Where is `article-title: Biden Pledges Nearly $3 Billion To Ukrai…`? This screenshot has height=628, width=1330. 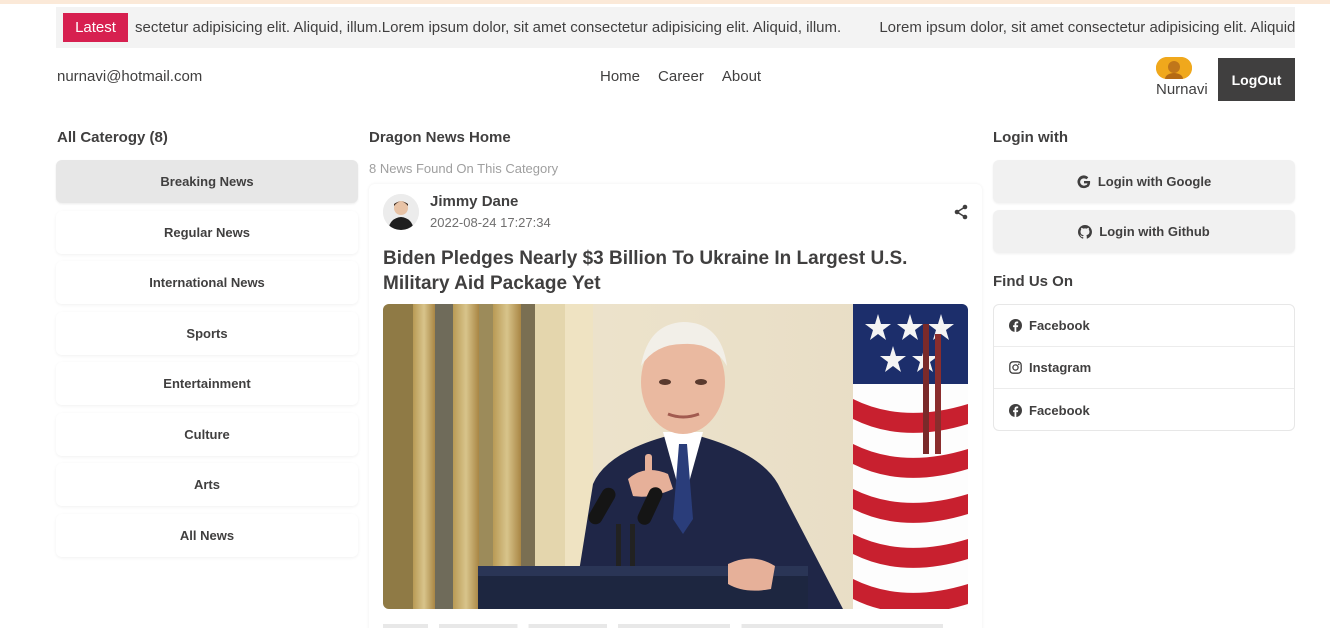 article-title: Biden Pledges Nearly $3 Billion To Ukrai… is located at coordinates (678, 271).